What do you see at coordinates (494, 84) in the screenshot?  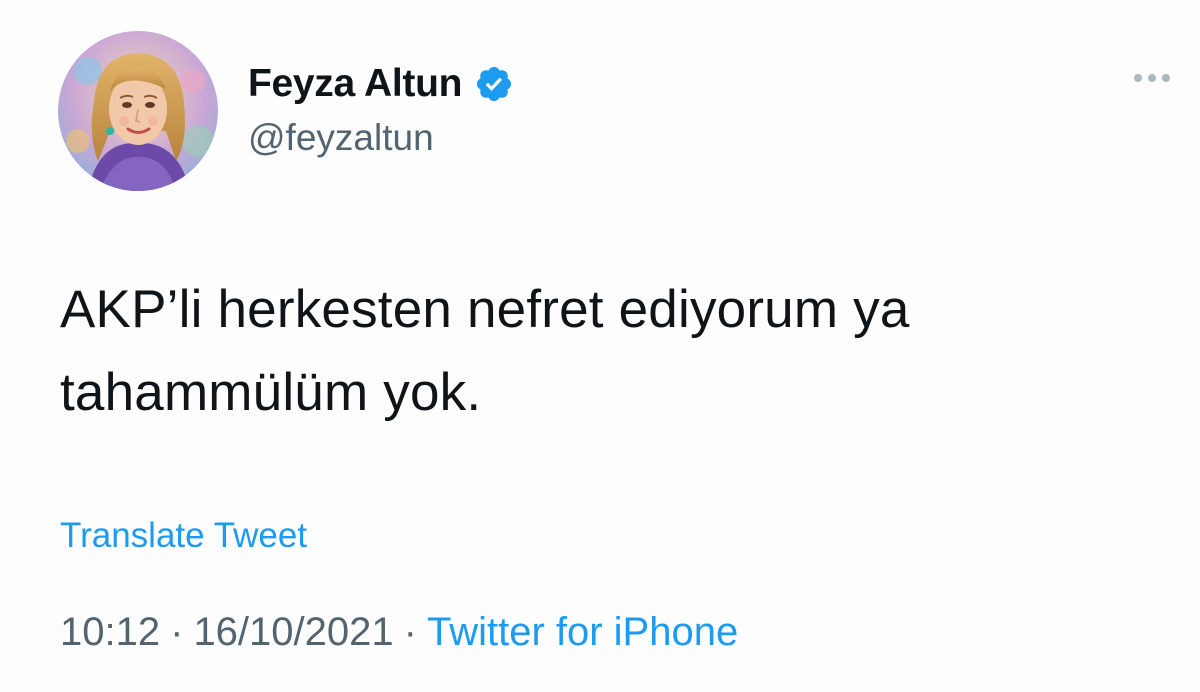 I see `verified-badge-icon` at bounding box center [494, 84].